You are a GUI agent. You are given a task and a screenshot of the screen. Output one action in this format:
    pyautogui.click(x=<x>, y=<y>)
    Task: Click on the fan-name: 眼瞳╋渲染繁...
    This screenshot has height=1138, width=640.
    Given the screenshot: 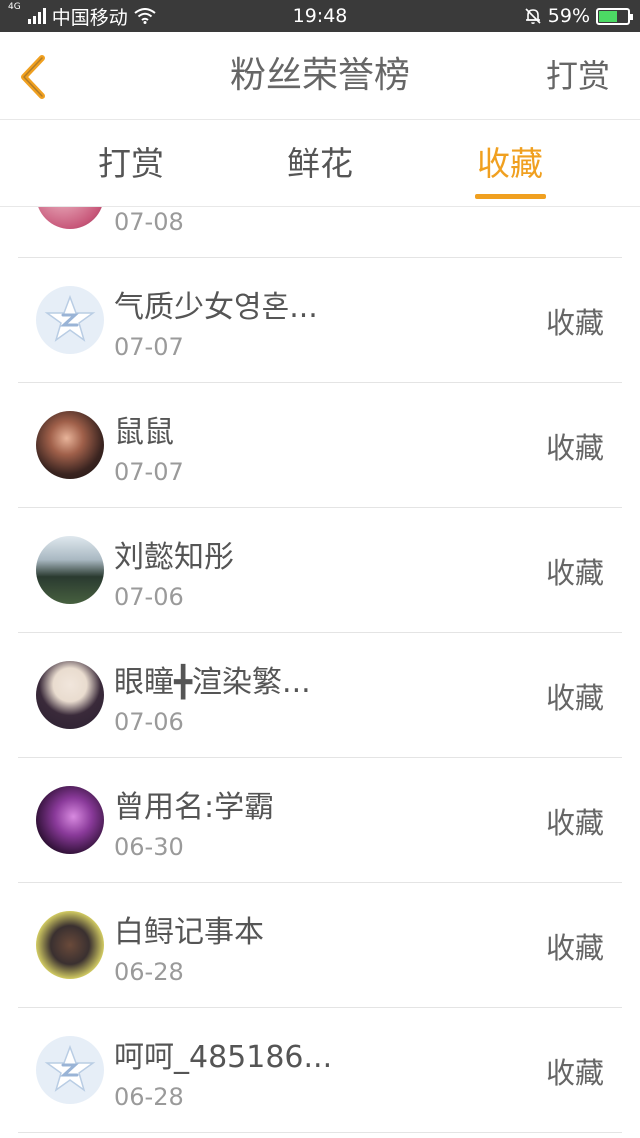 What is the action you would take?
    pyautogui.click(x=212, y=682)
    